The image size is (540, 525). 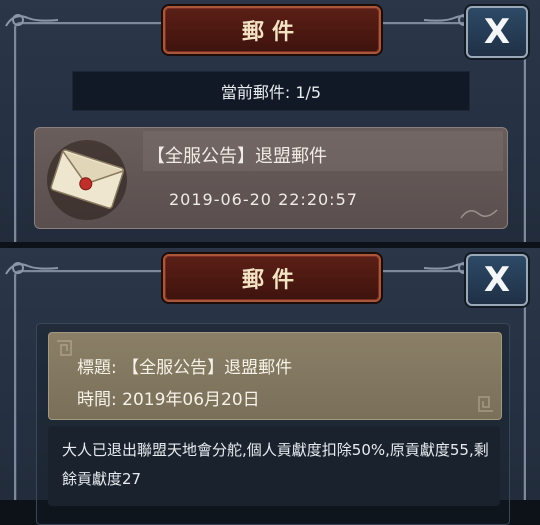 I want to click on mail-body: 大人已退出聯盟天地會分舵,個人貢獻度扣除50%,原貢獻度55,剩餘貢獻度27, so click(x=274, y=466).